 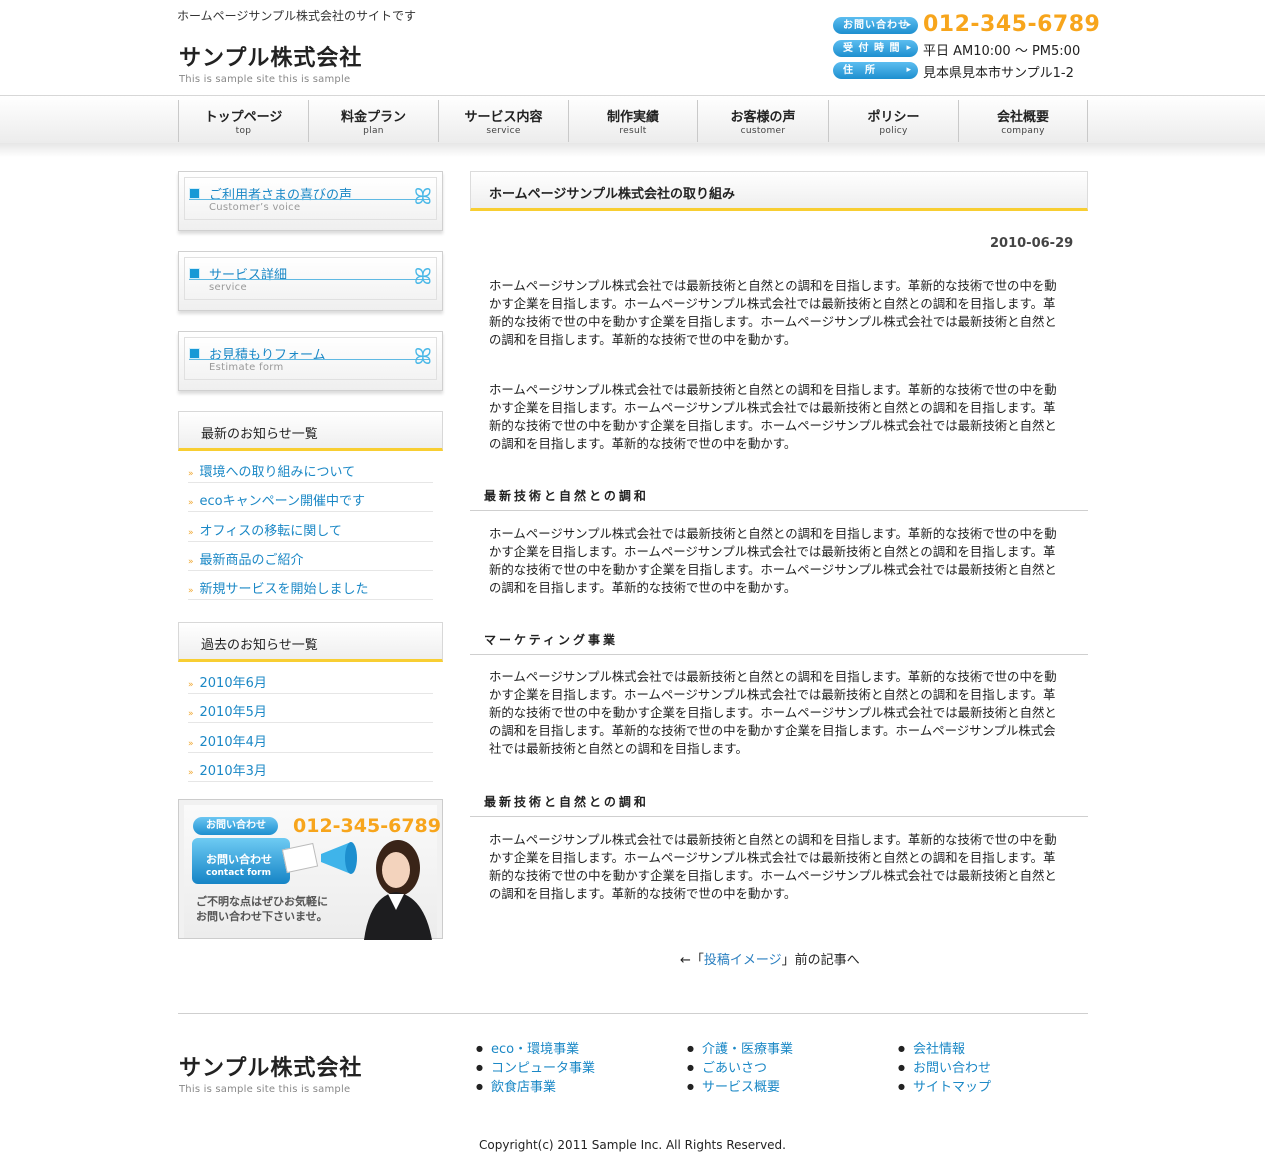 I want to click on article-date: 2010-06-29, so click(x=1032, y=243).